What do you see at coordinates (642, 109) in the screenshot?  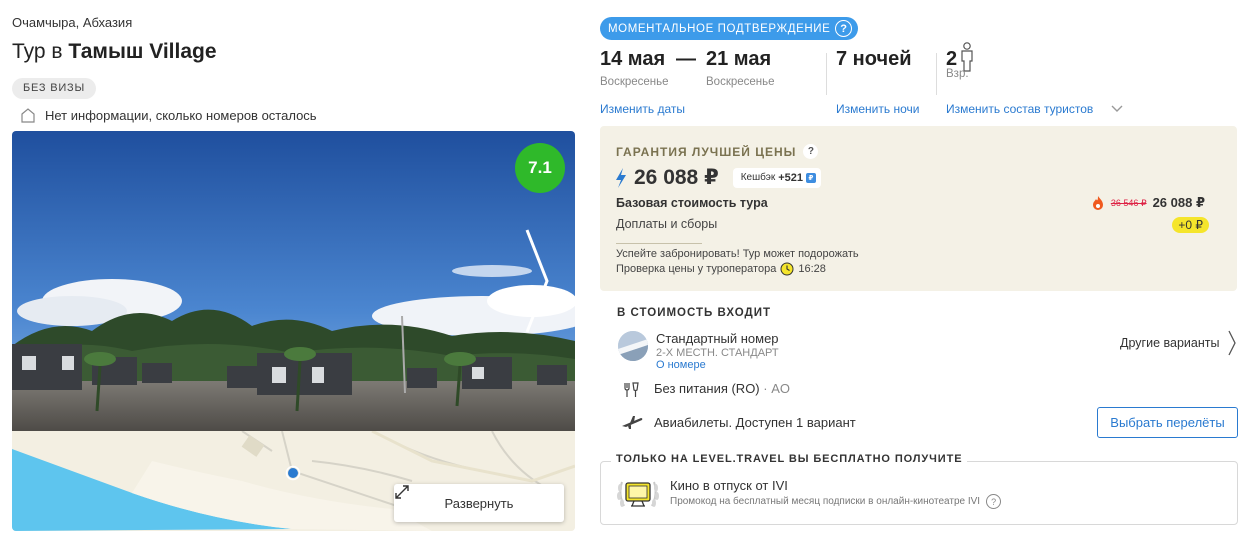 I see `change-dates-link: Изменить даты` at bounding box center [642, 109].